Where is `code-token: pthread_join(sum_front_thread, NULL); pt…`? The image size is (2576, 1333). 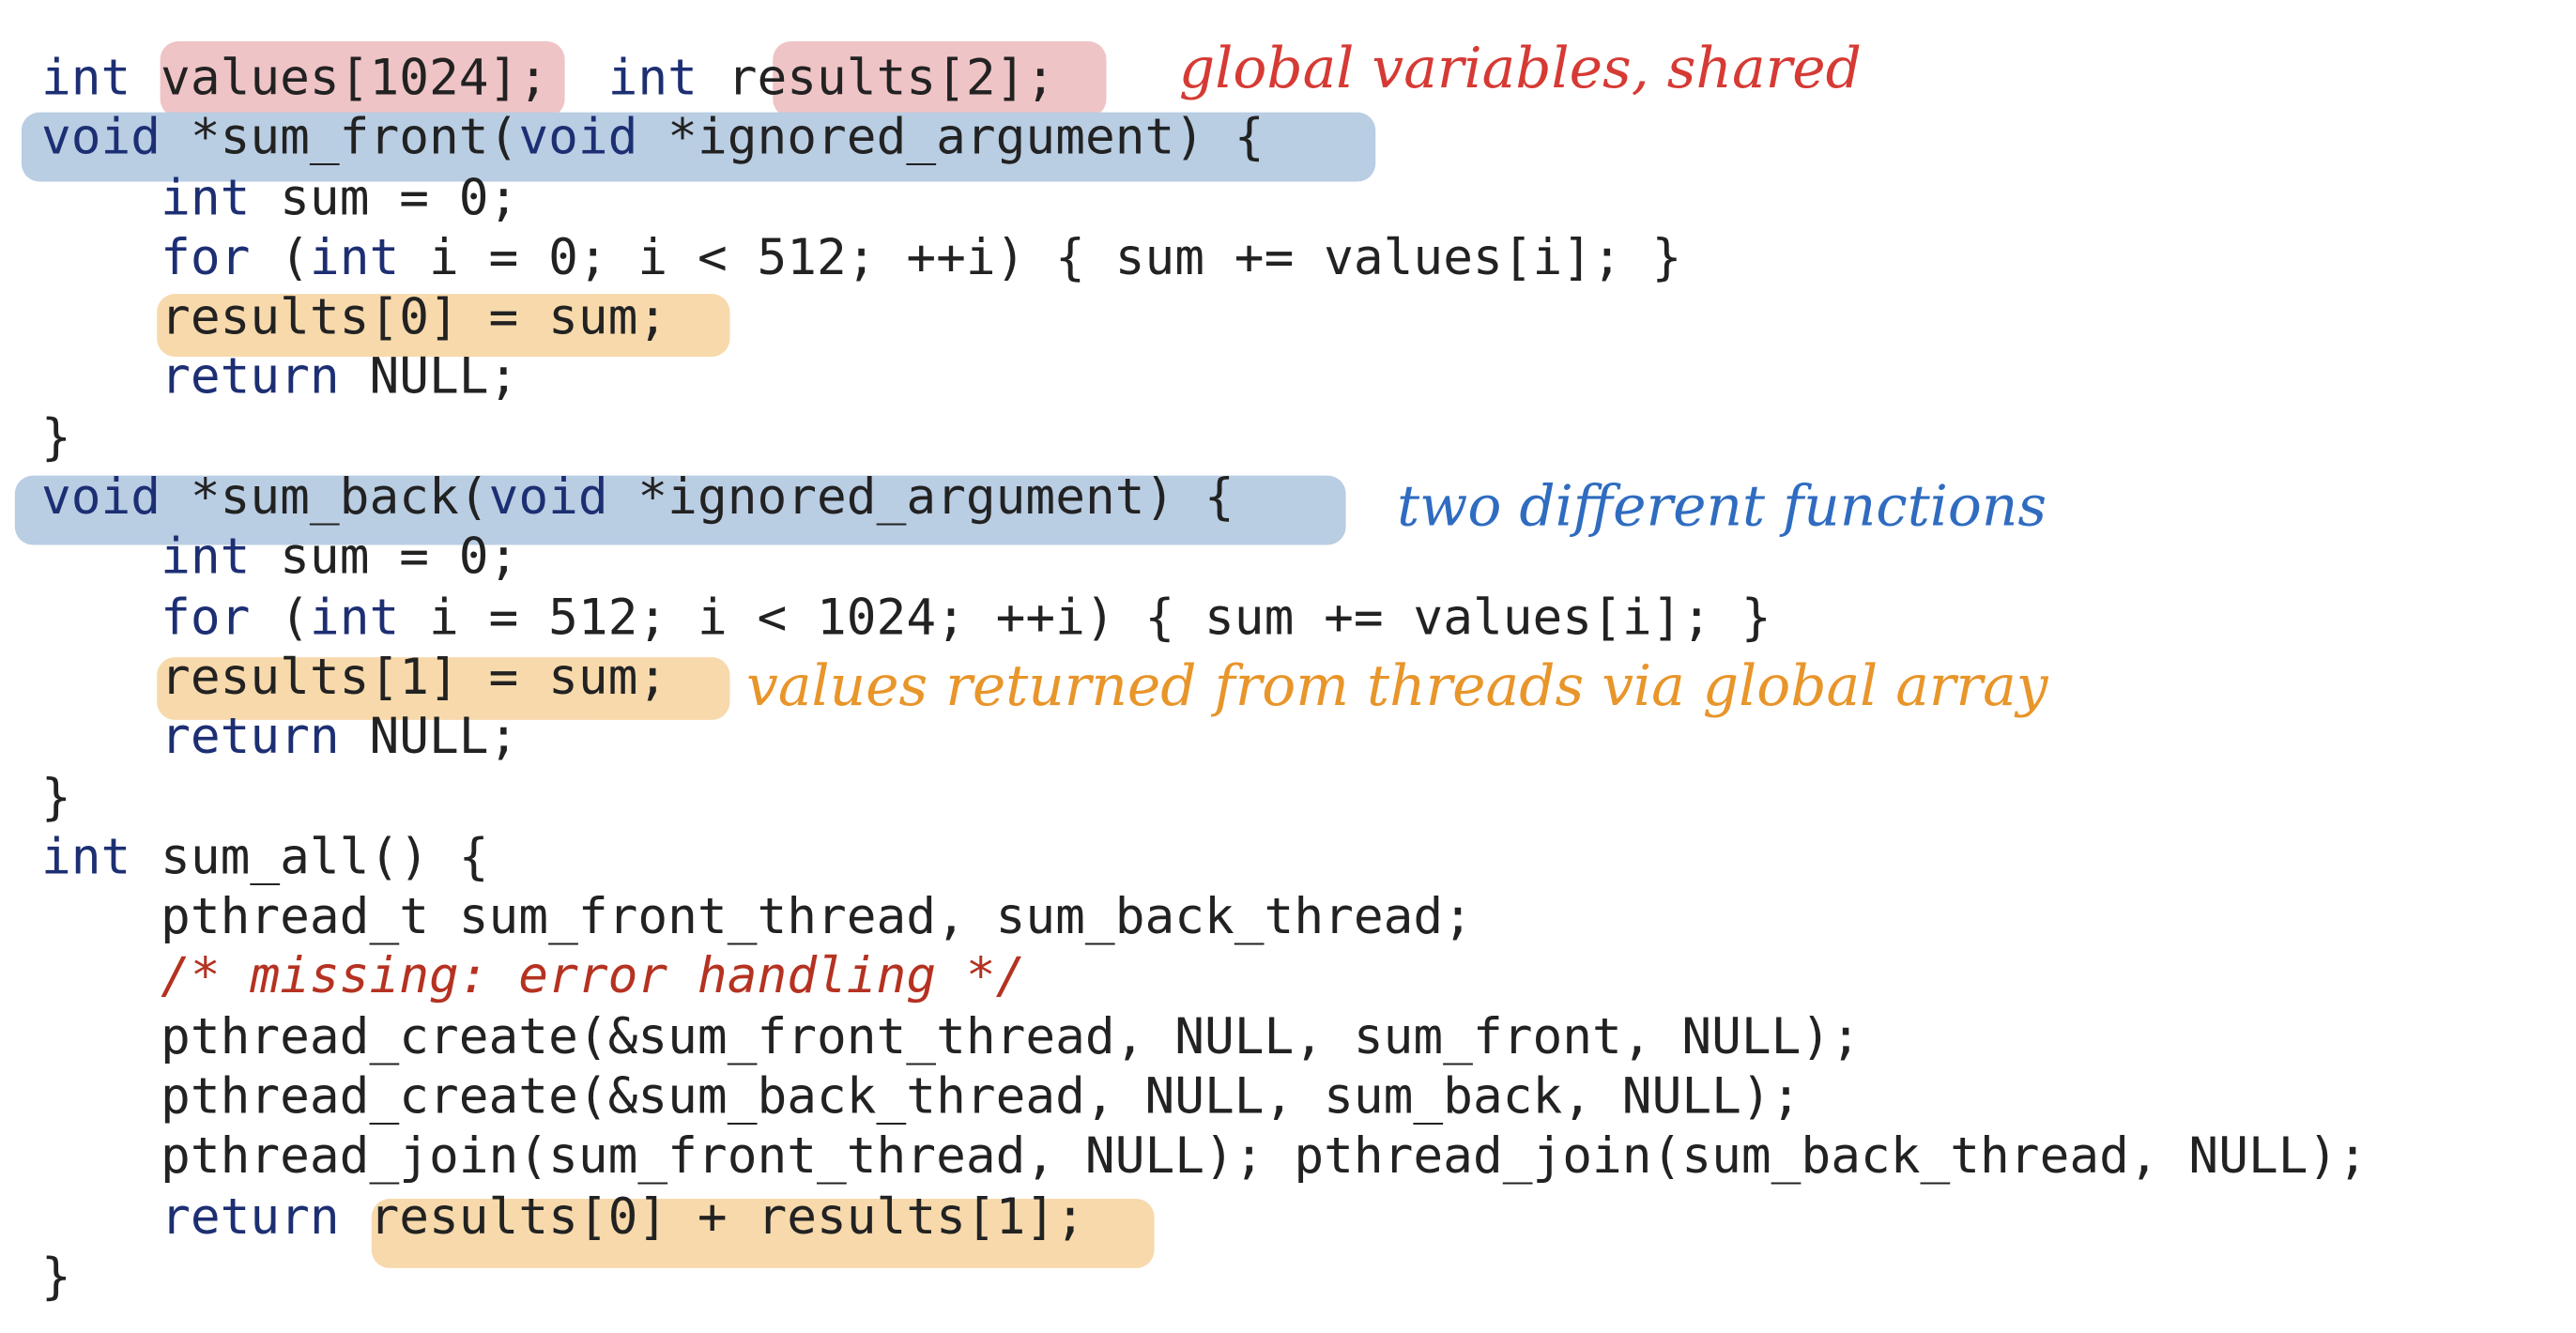
code-token: pthread_join(sum_front_thread, NULL); pt… is located at coordinates (1204, 1157).